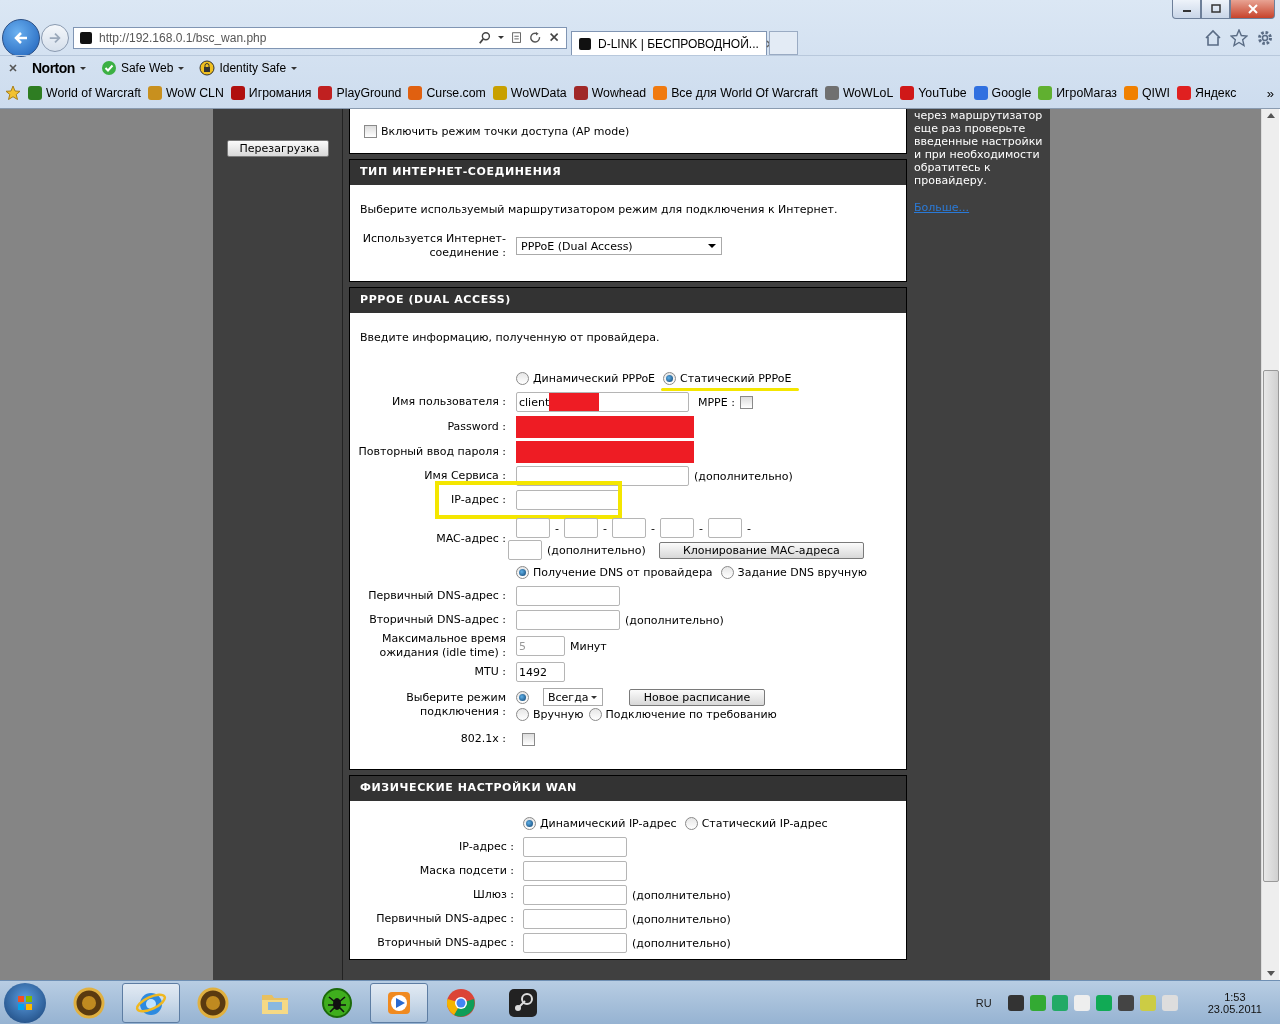  Describe the element at coordinates (449, 402) in the screenshot. I see `field-label: Имя пользователя :` at that location.